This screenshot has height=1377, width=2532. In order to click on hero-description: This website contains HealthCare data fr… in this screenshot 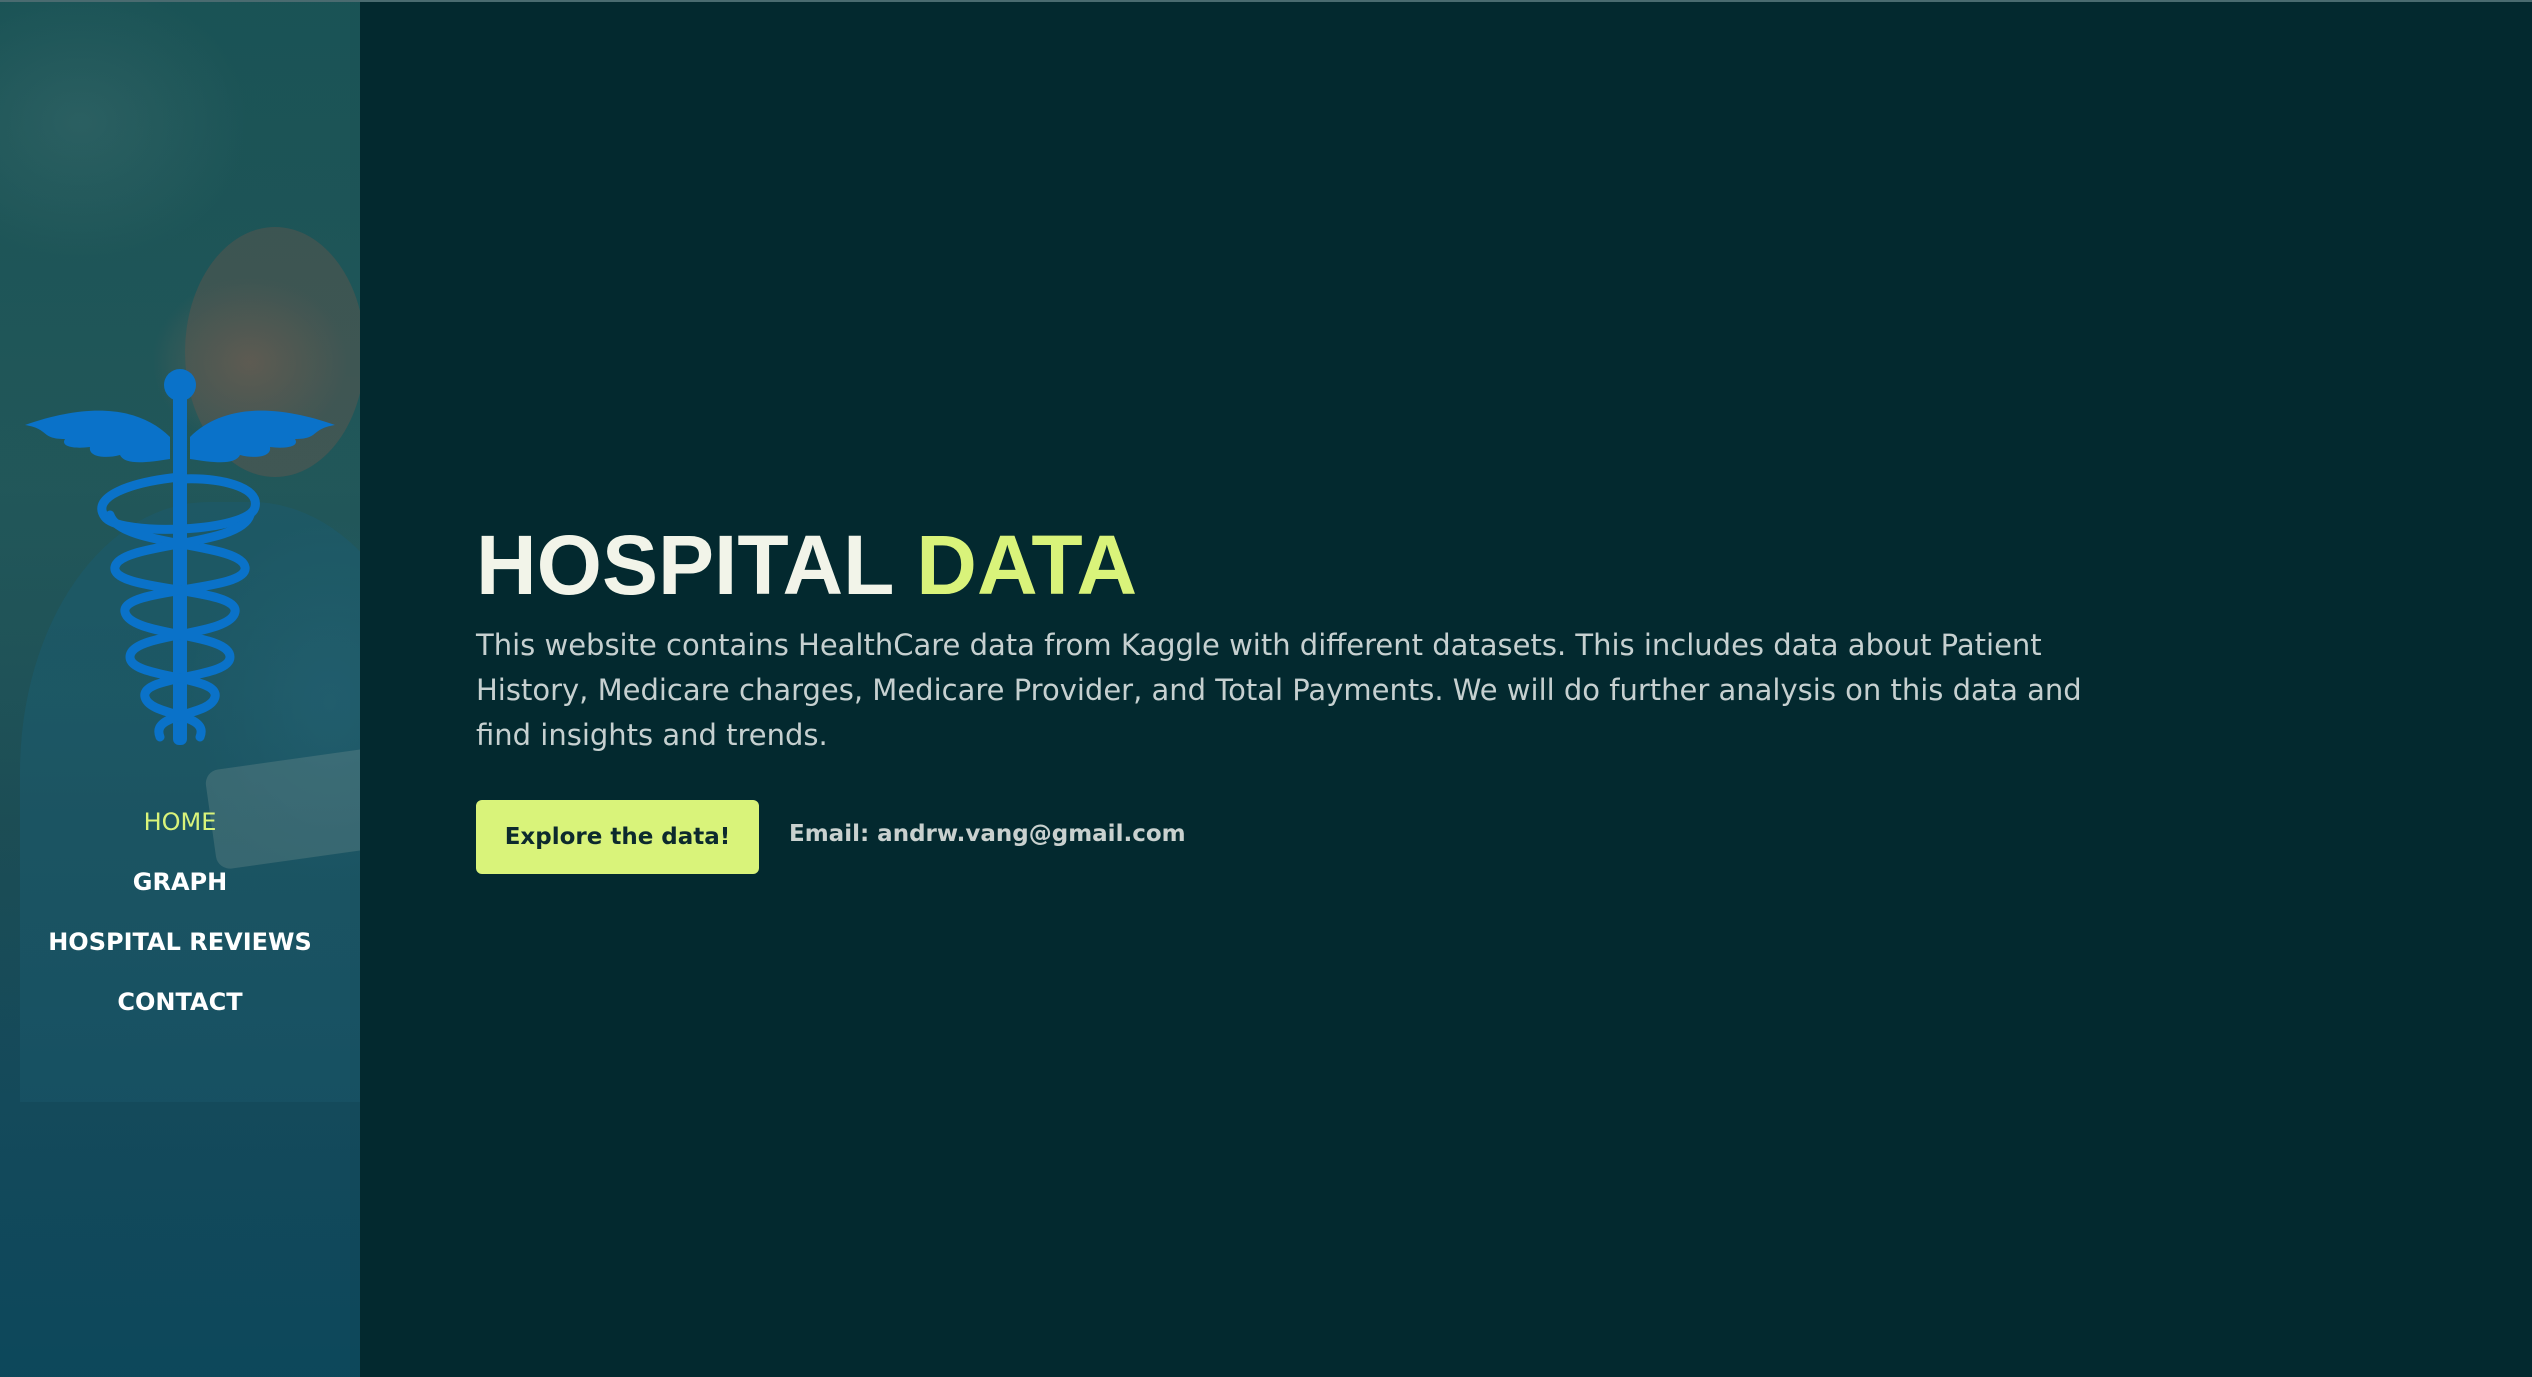, I will do `click(1279, 690)`.